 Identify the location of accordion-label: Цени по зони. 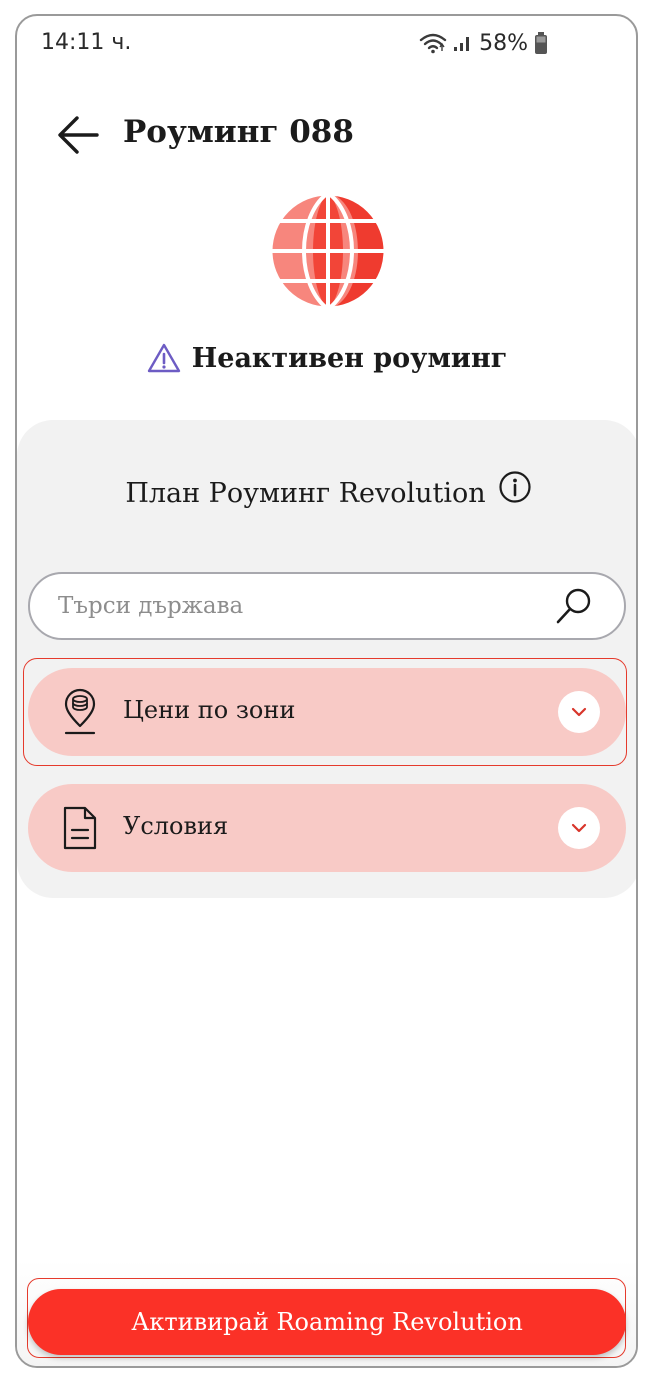
(209, 710).